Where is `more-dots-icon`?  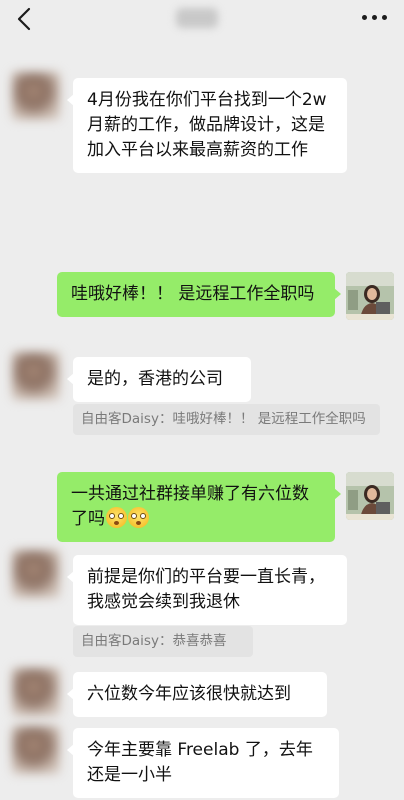
more-dots-icon is located at coordinates (375, 18).